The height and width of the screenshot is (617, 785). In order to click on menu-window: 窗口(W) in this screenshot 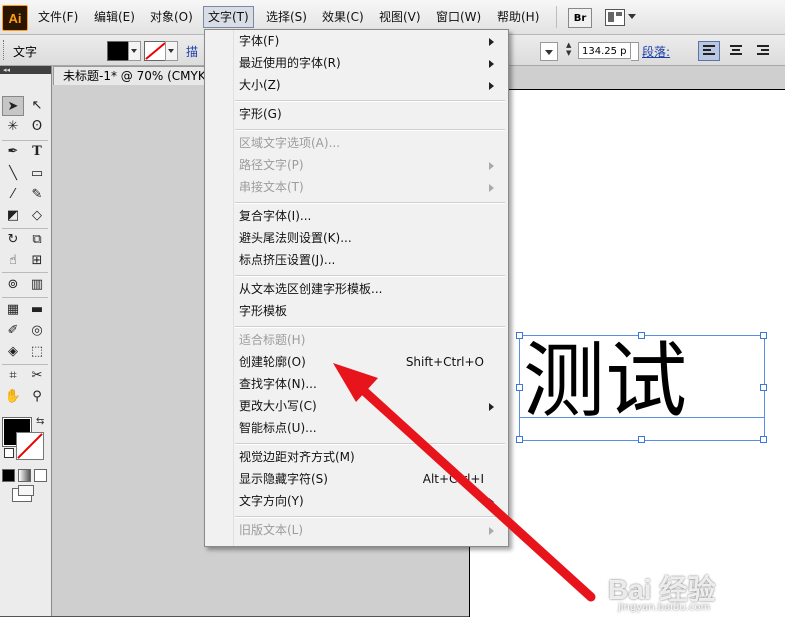, I will do `click(458, 17)`.